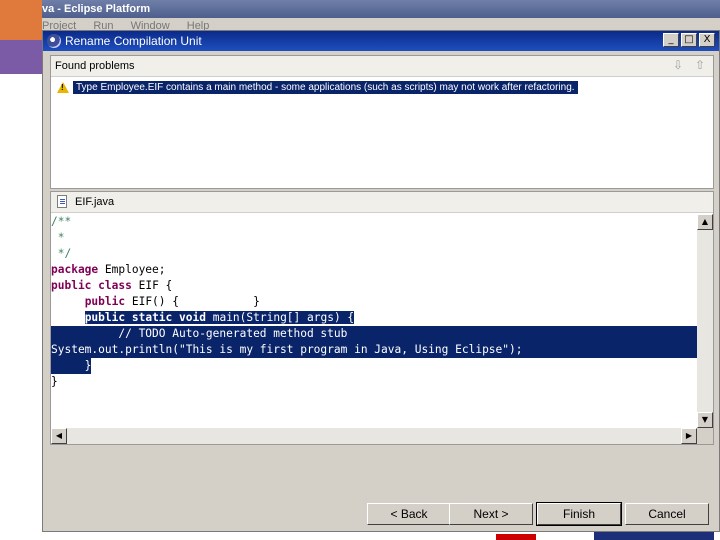 This screenshot has width=720, height=540. Describe the element at coordinates (95, 202) in the screenshot. I see `preview-tab-label: EIF.java` at that location.